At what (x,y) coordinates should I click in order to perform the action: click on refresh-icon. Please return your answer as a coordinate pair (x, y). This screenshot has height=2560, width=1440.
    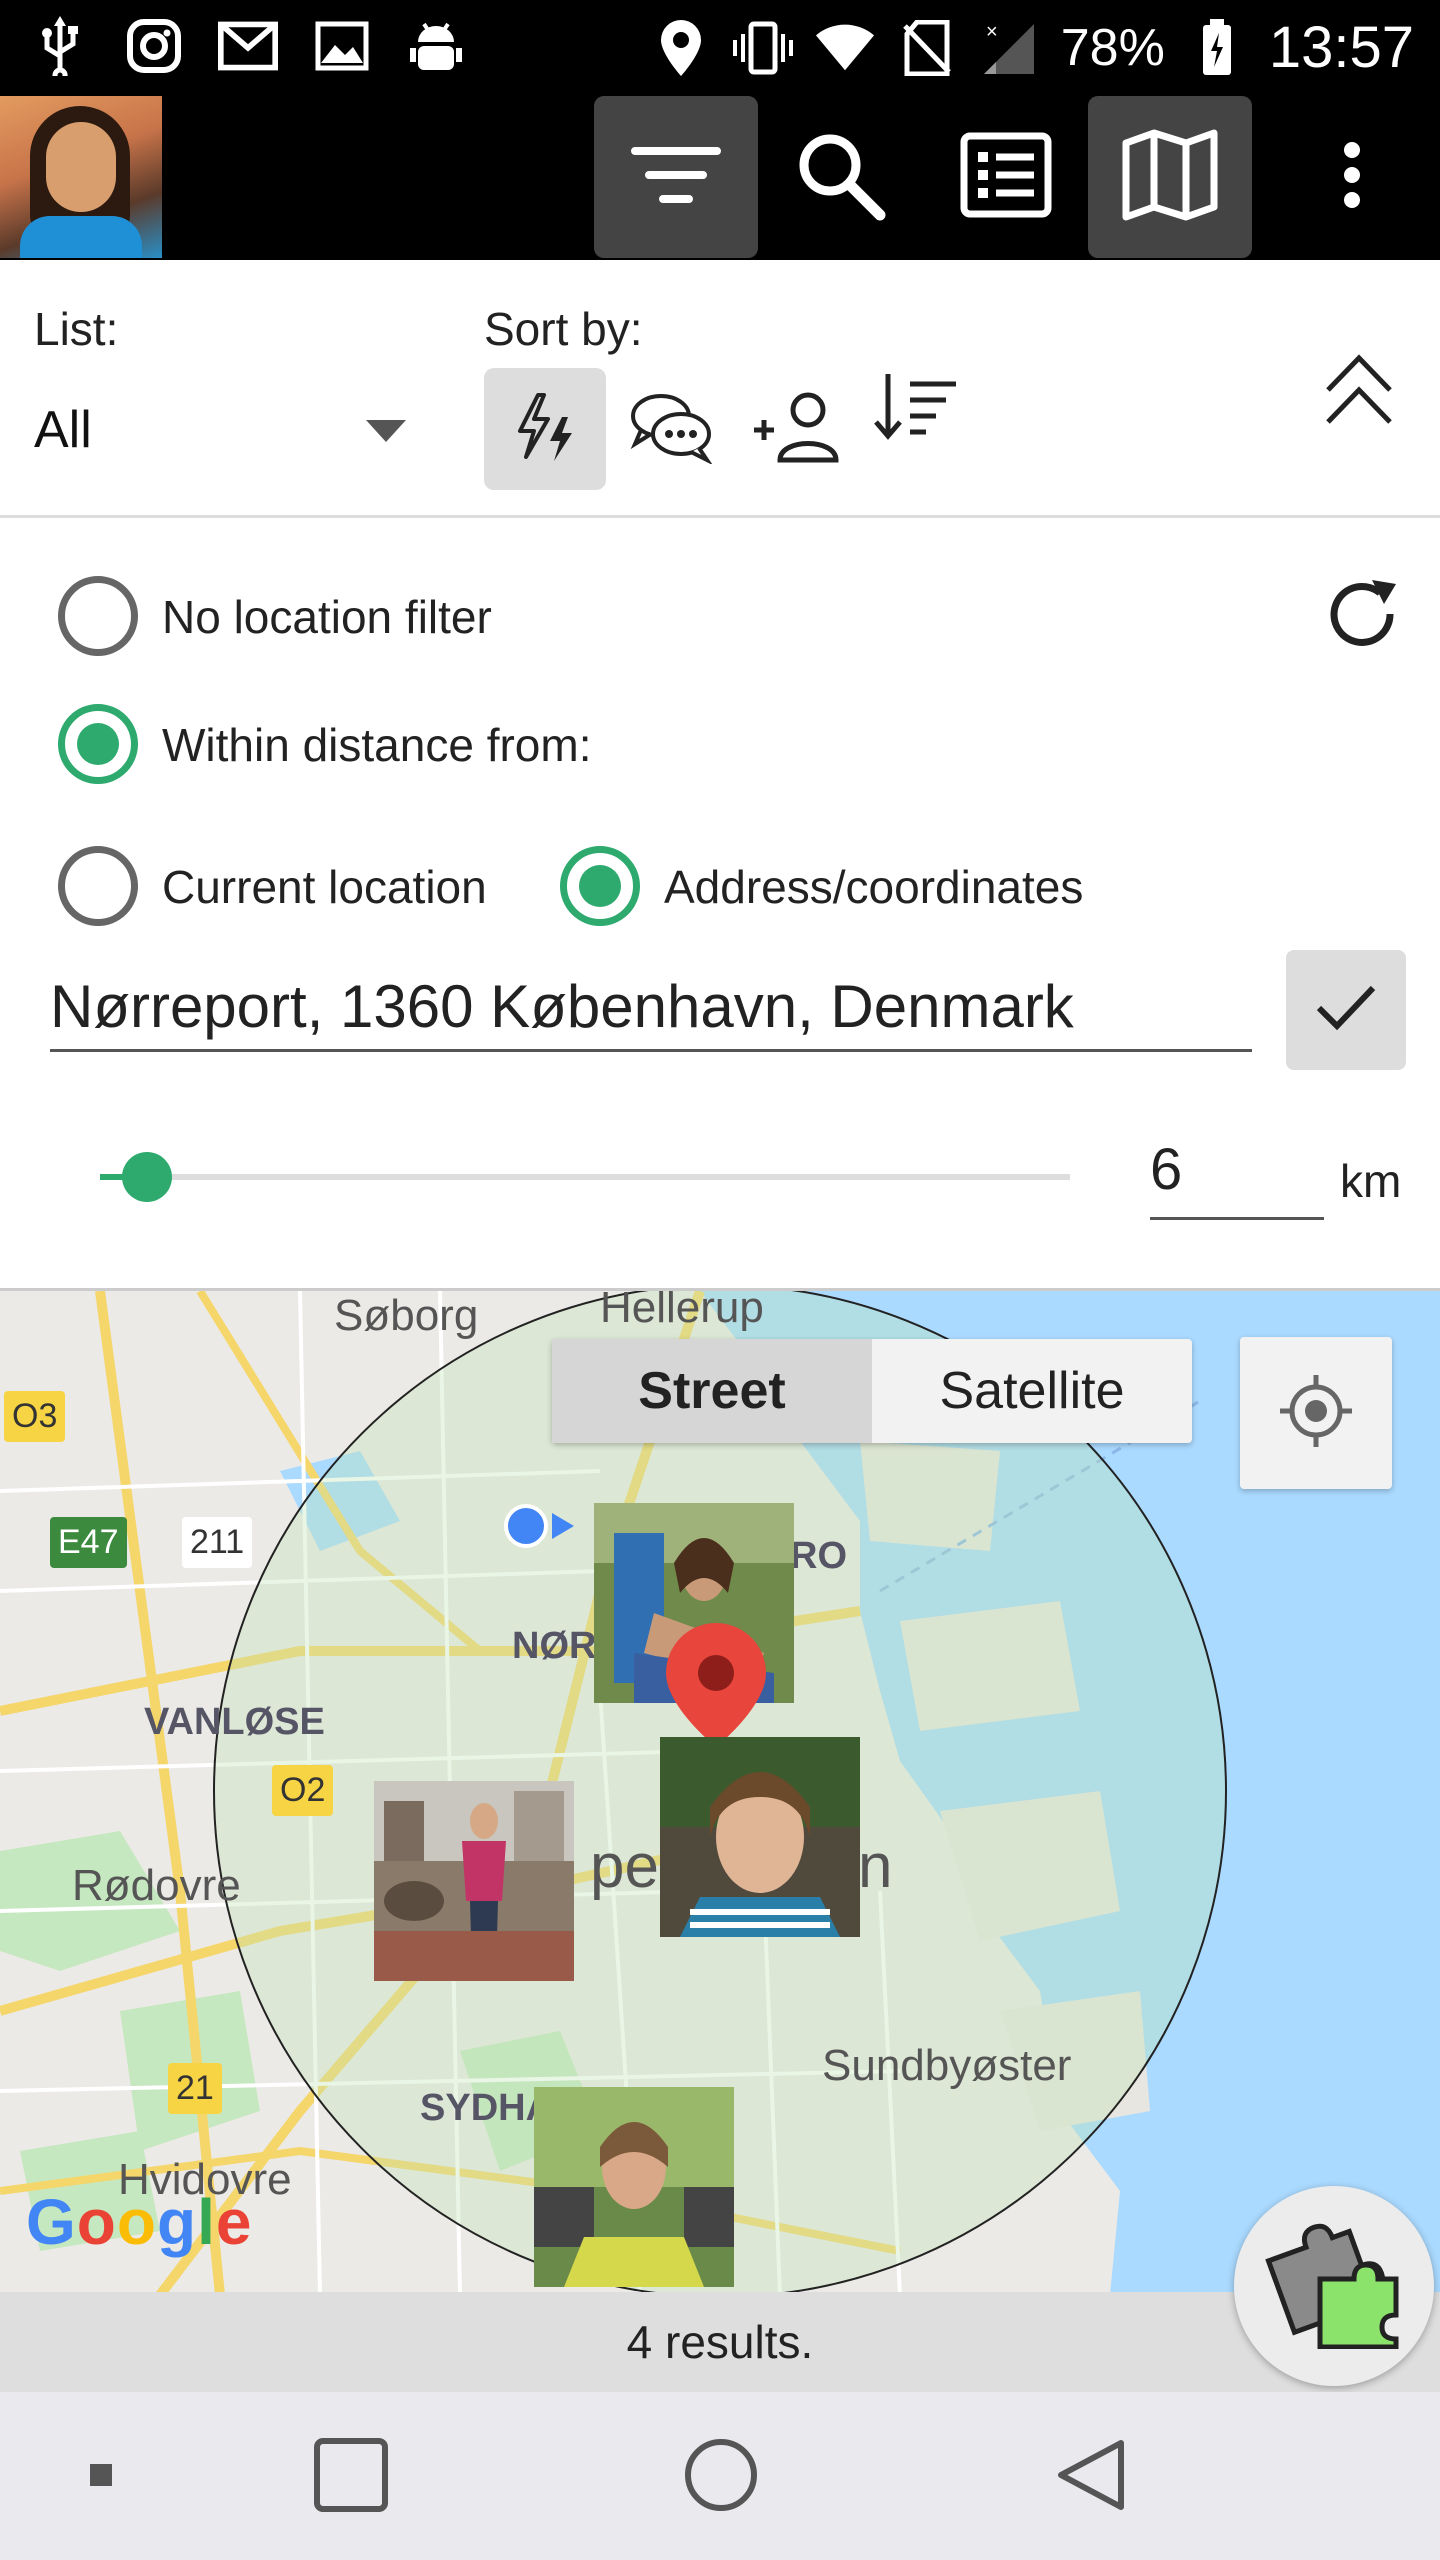
    Looking at the image, I should click on (1362, 619).